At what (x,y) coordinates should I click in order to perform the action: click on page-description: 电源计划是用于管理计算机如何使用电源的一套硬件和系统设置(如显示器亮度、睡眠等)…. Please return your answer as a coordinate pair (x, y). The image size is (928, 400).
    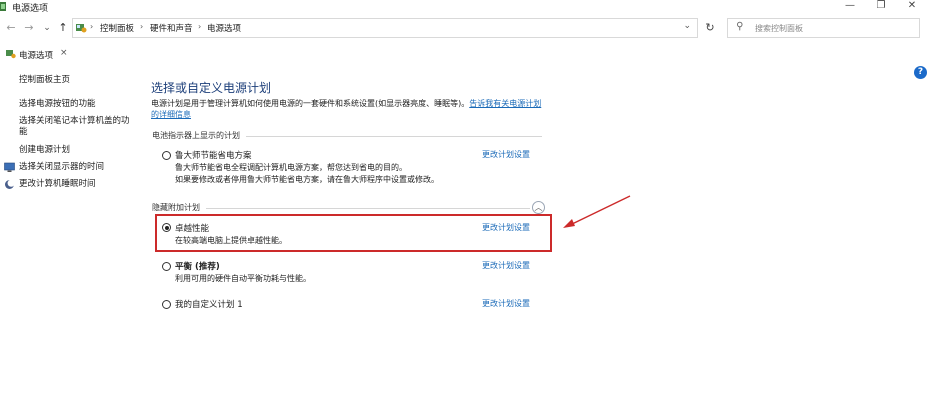
    Looking at the image, I should click on (348, 109).